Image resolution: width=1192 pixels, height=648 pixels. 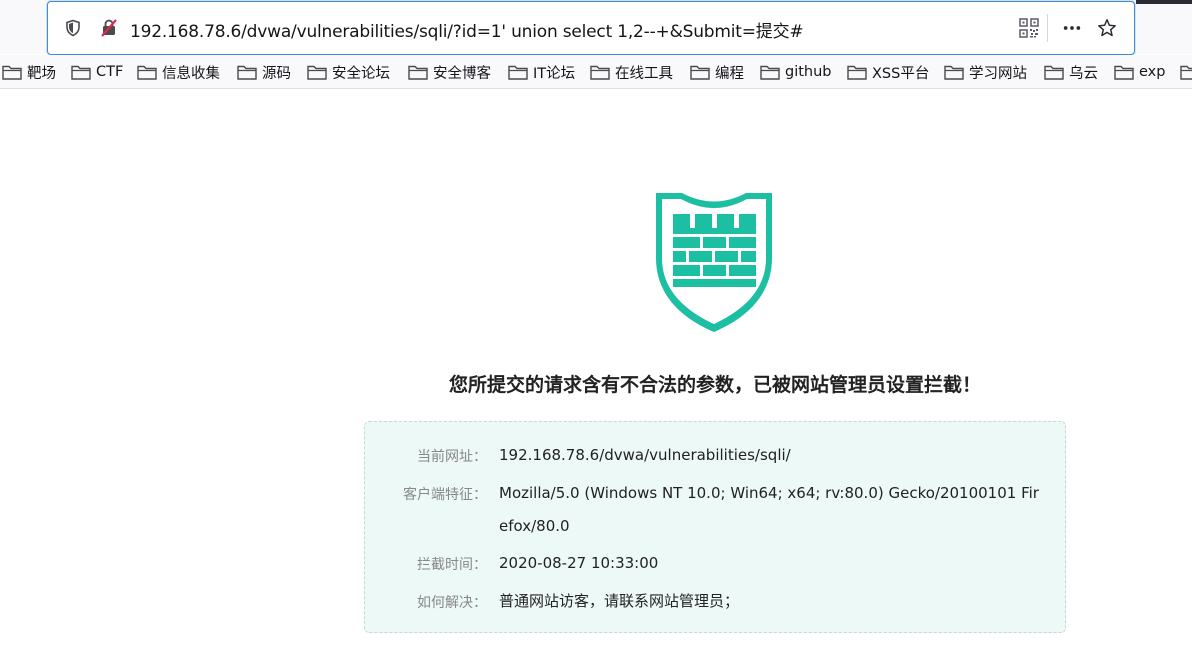 I want to click on bookmark-folder: IT论坛, so click(x=541, y=72).